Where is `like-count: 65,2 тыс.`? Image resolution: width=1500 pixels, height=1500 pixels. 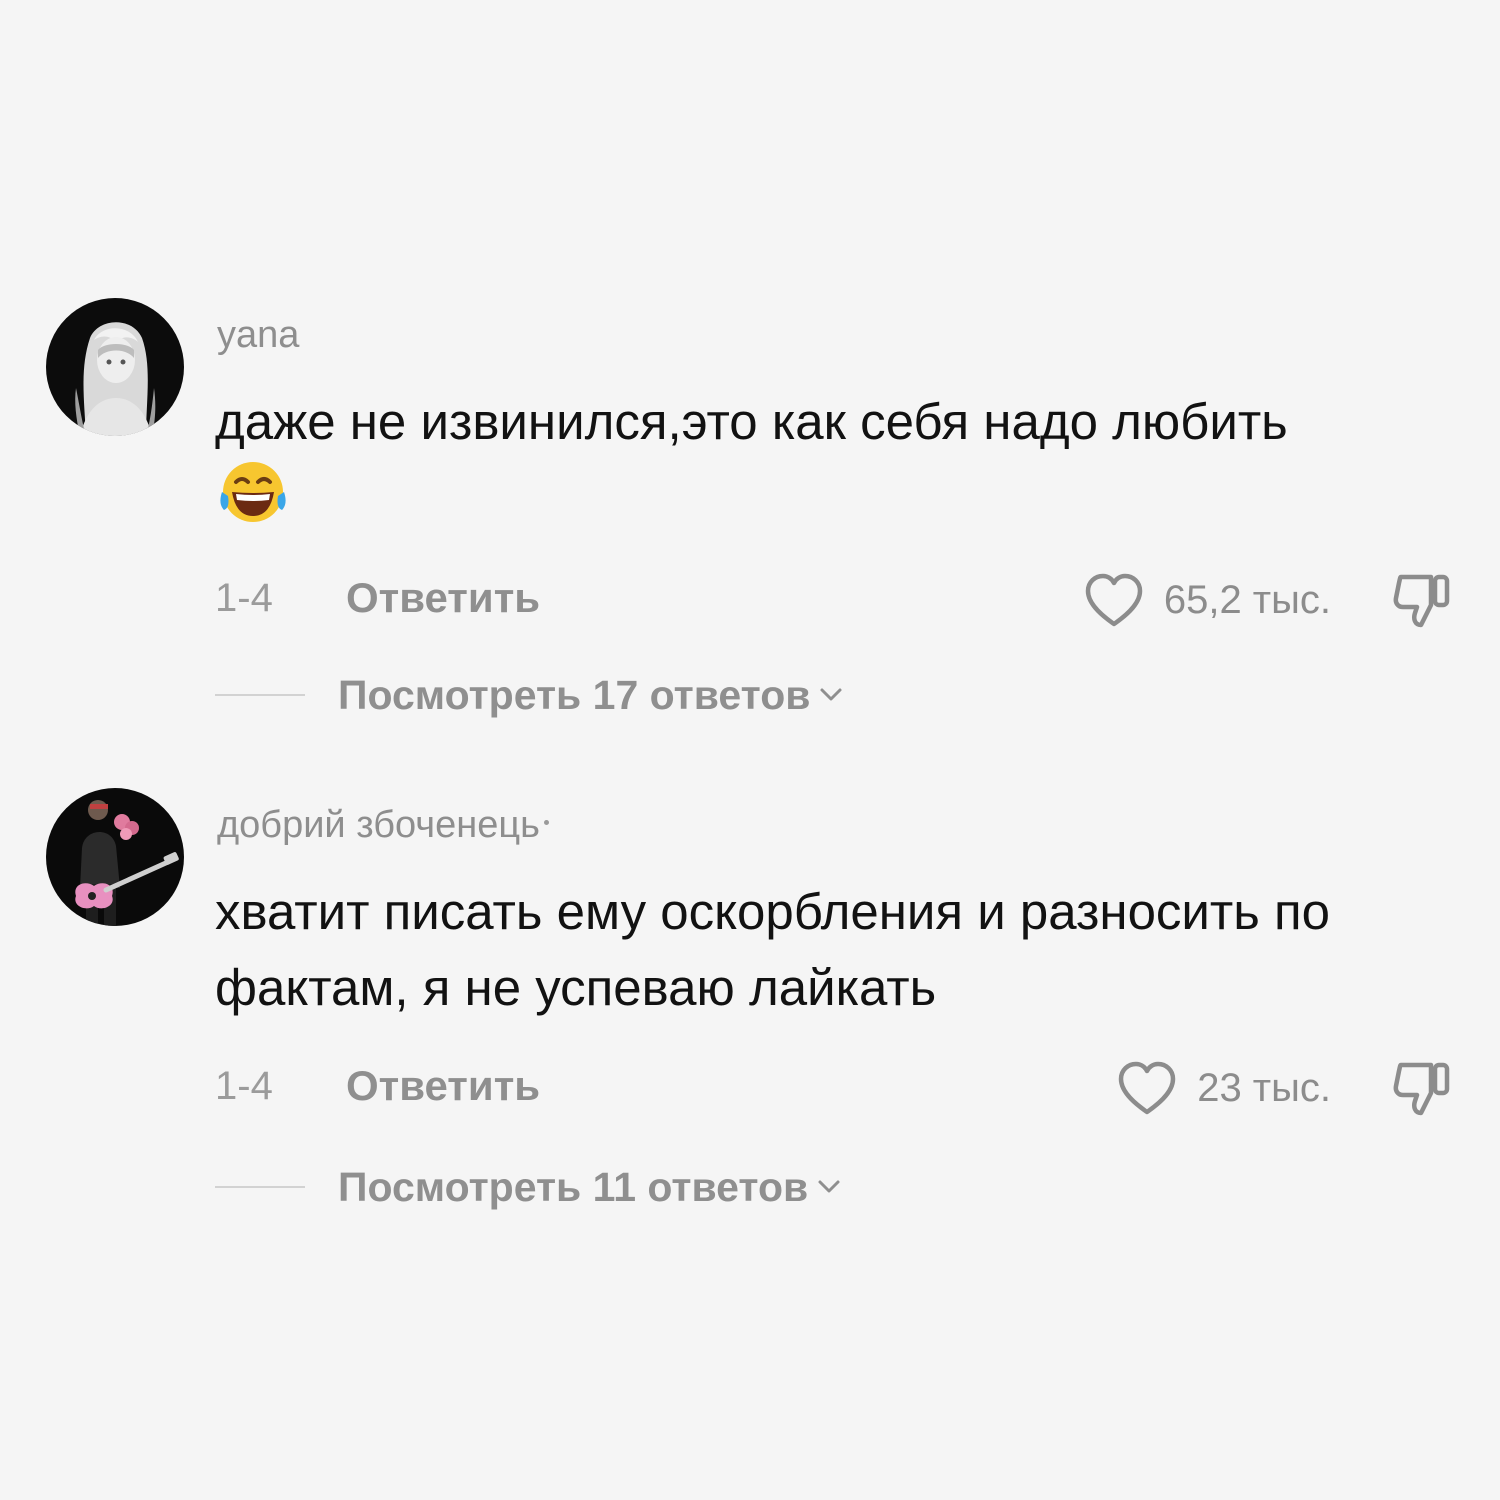
like-count: 65,2 тыс. is located at coordinates (1247, 599).